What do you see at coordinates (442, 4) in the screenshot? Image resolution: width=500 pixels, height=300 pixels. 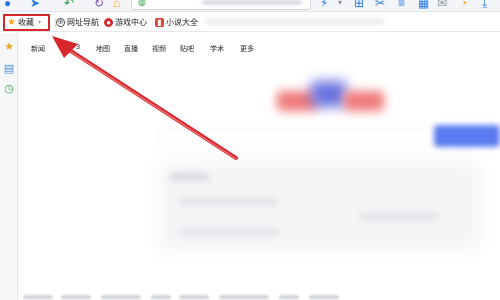 I see `mail-icon: ✉` at bounding box center [442, 4].